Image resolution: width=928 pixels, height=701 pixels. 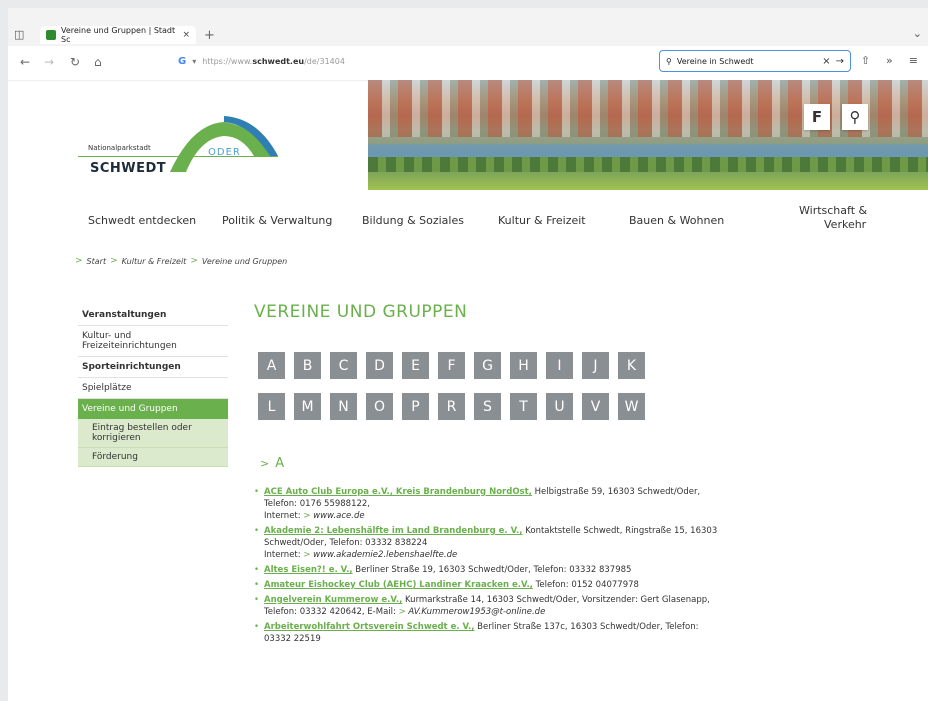 I want to click on site-logo: Nationalparkstadt SCHWEDT ODER, so click(x=179, y=150).